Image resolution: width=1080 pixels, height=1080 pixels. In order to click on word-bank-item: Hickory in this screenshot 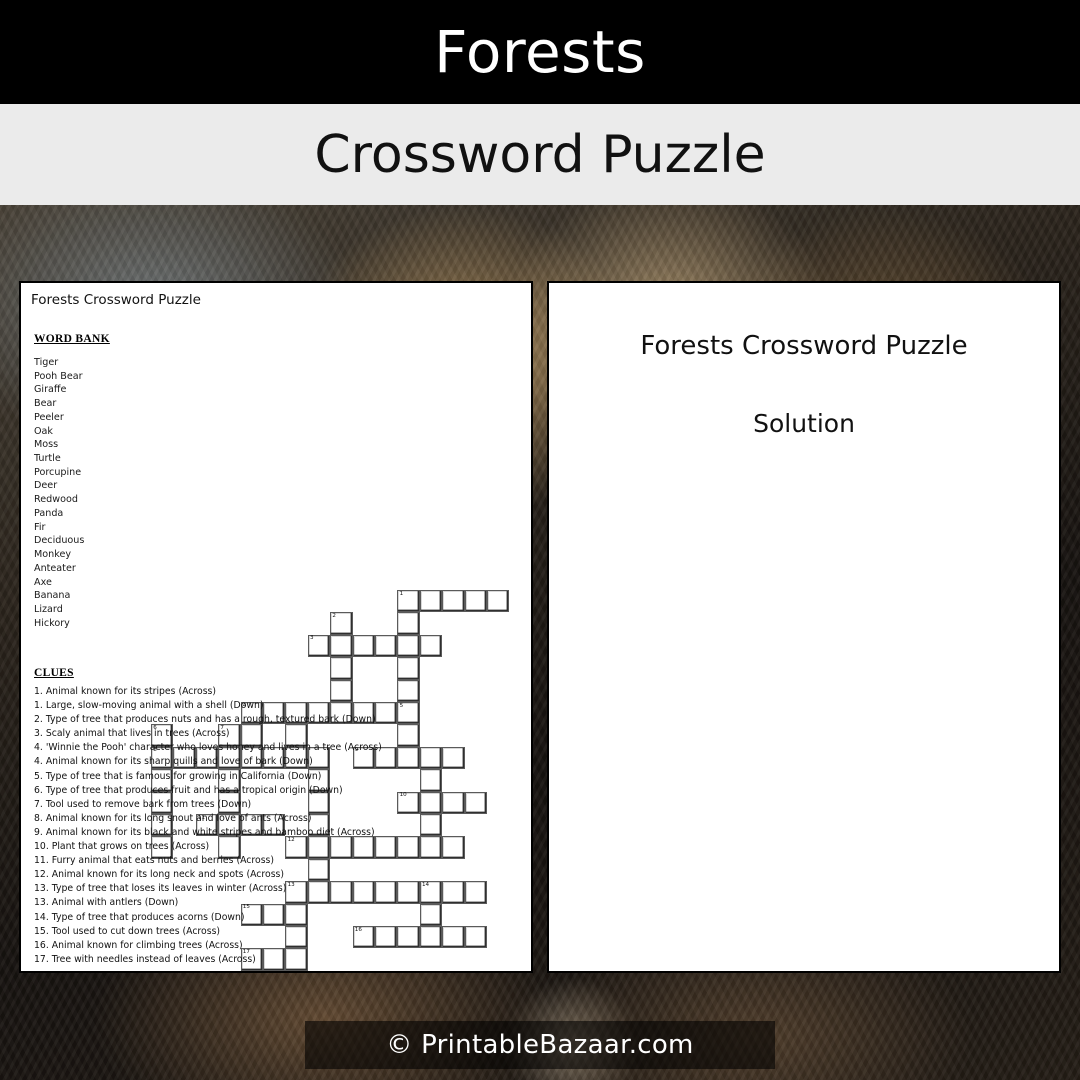, I will do `click(52, 623)`.